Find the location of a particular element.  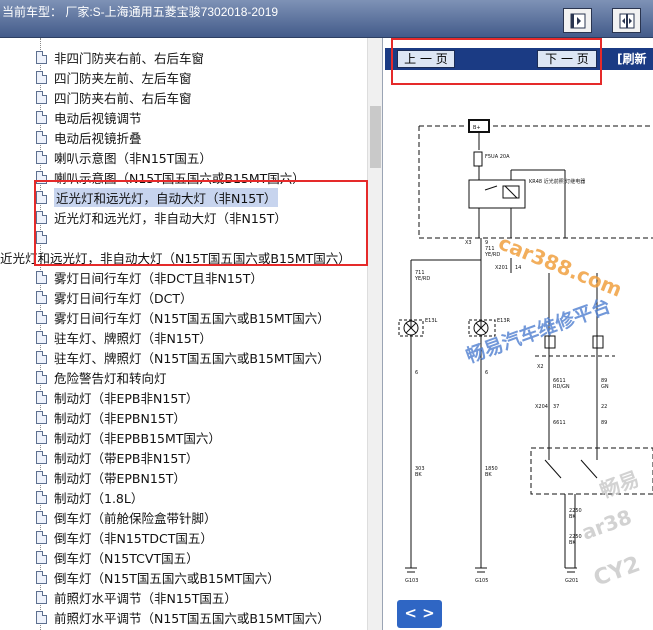

pin-22-label: 22 is located at coordinates (604, 407).